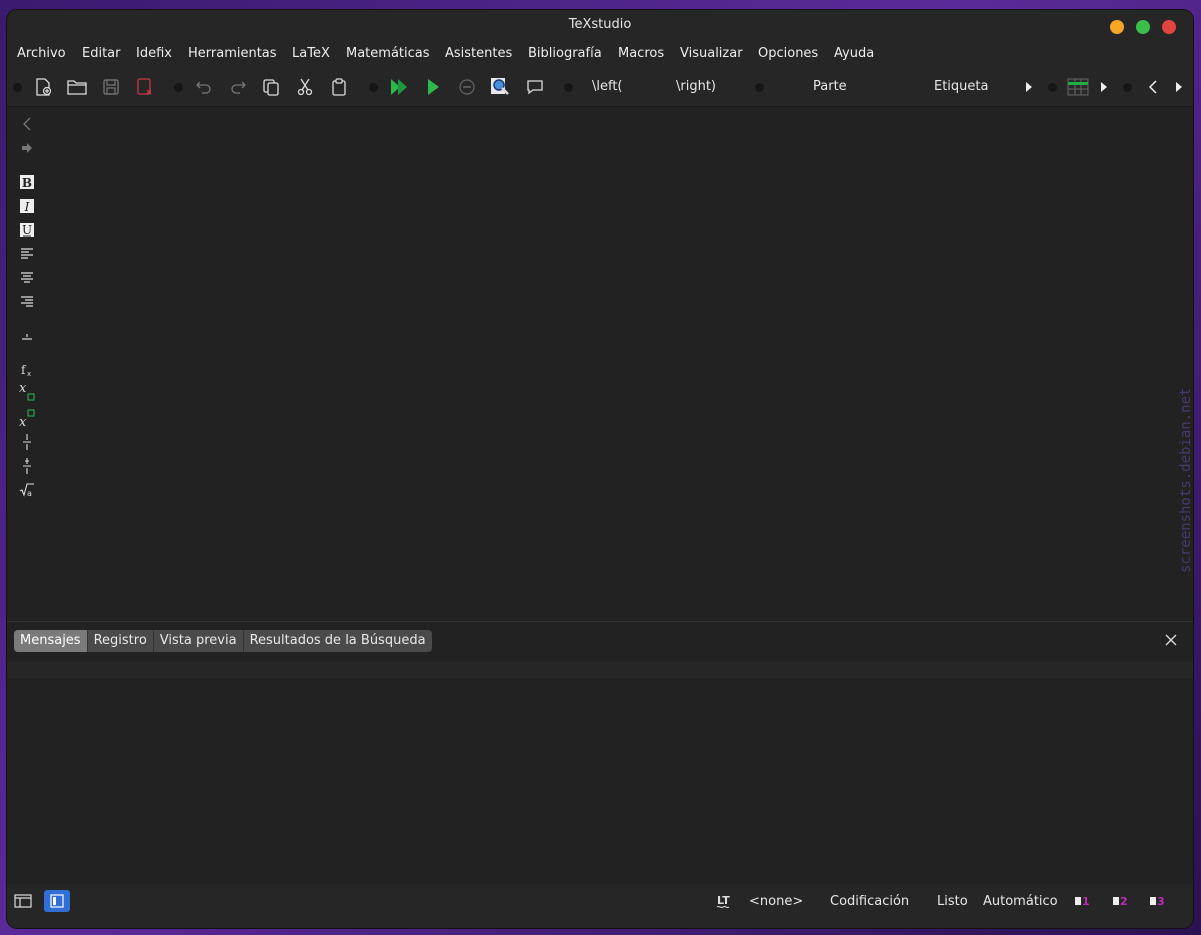 This screenshot has height=935, width=1201. Describe the element at coordinates (311, 53) in the screenshot. I see `menu-latex: LaTeX` at that location.